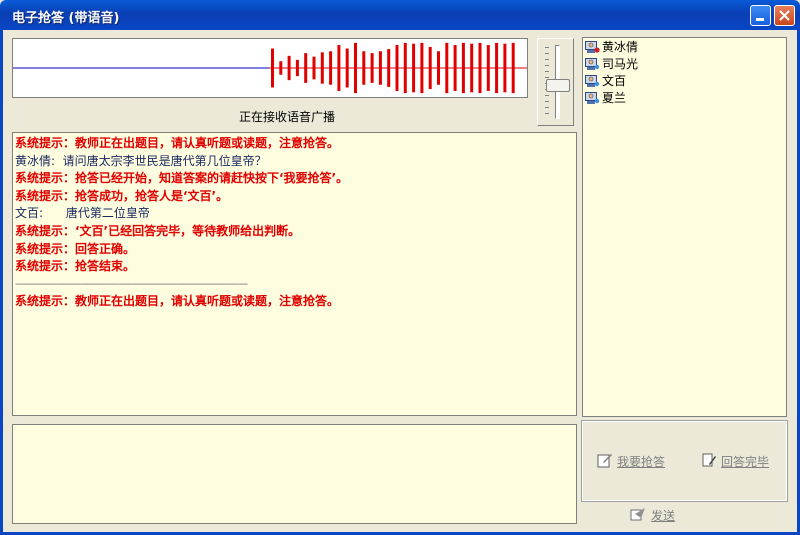 The image size is (800, 535). What do you see at coordinates (684, 461) in the screenshot?
I see `action-panel: 我要抢答 回答完毕` at bounding box center [684, 461].